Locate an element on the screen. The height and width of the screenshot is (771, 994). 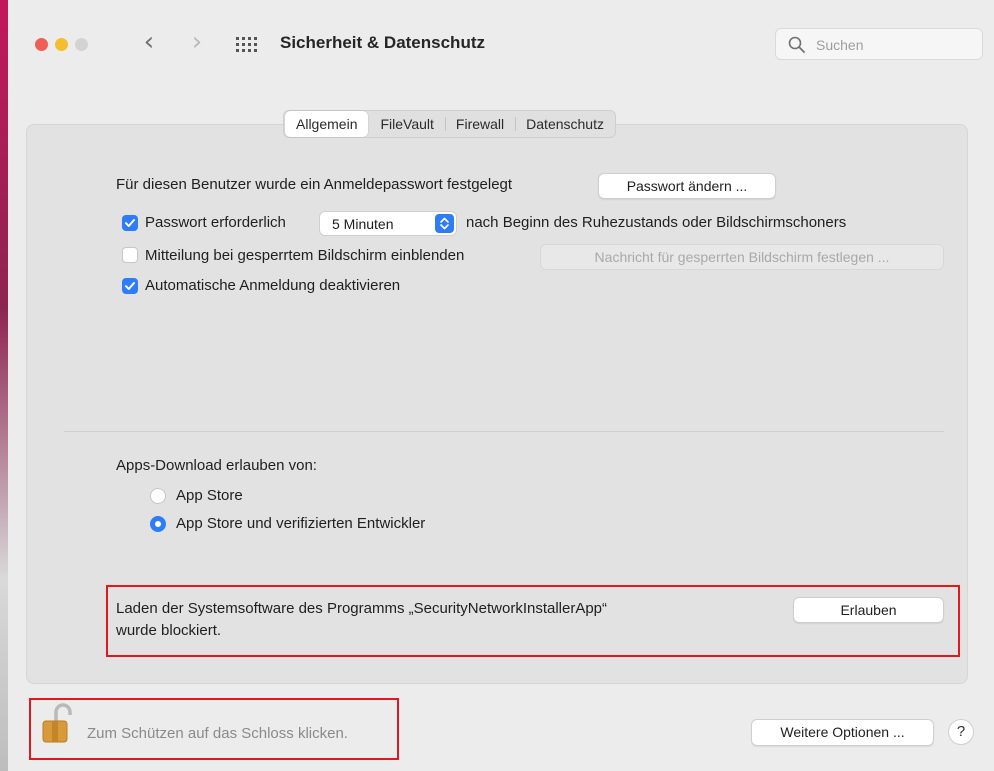
tab-firewall: Firewall is located at coordinates (479, 124).